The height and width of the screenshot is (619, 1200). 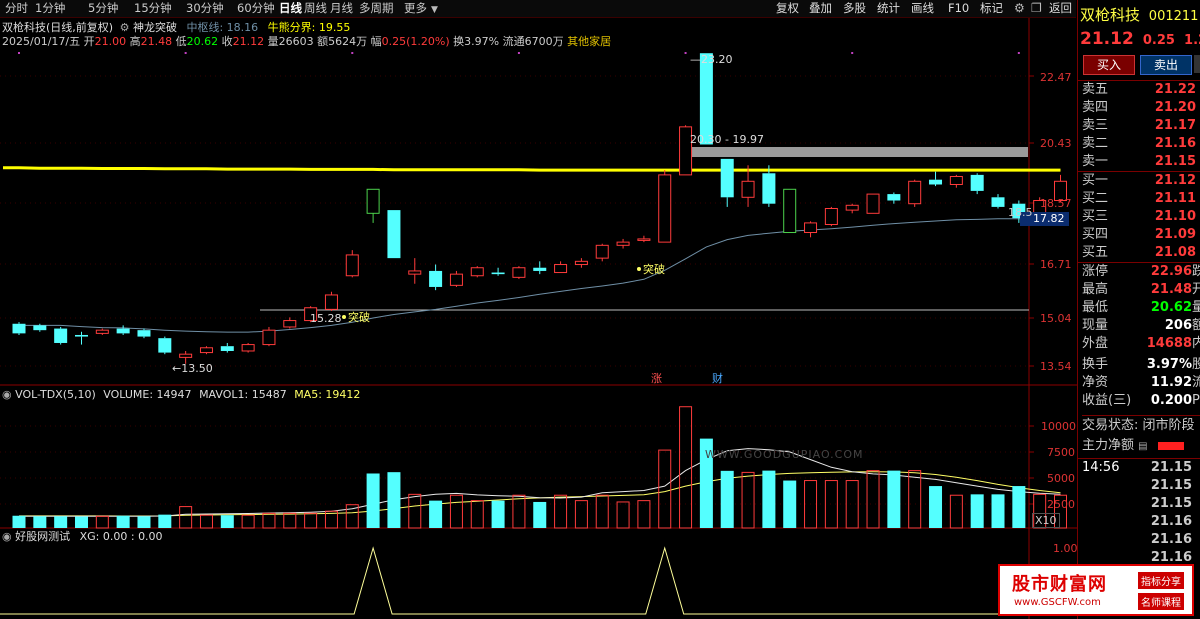 I want to click on sell-button: 卖出, so click(x=1166, y=65).